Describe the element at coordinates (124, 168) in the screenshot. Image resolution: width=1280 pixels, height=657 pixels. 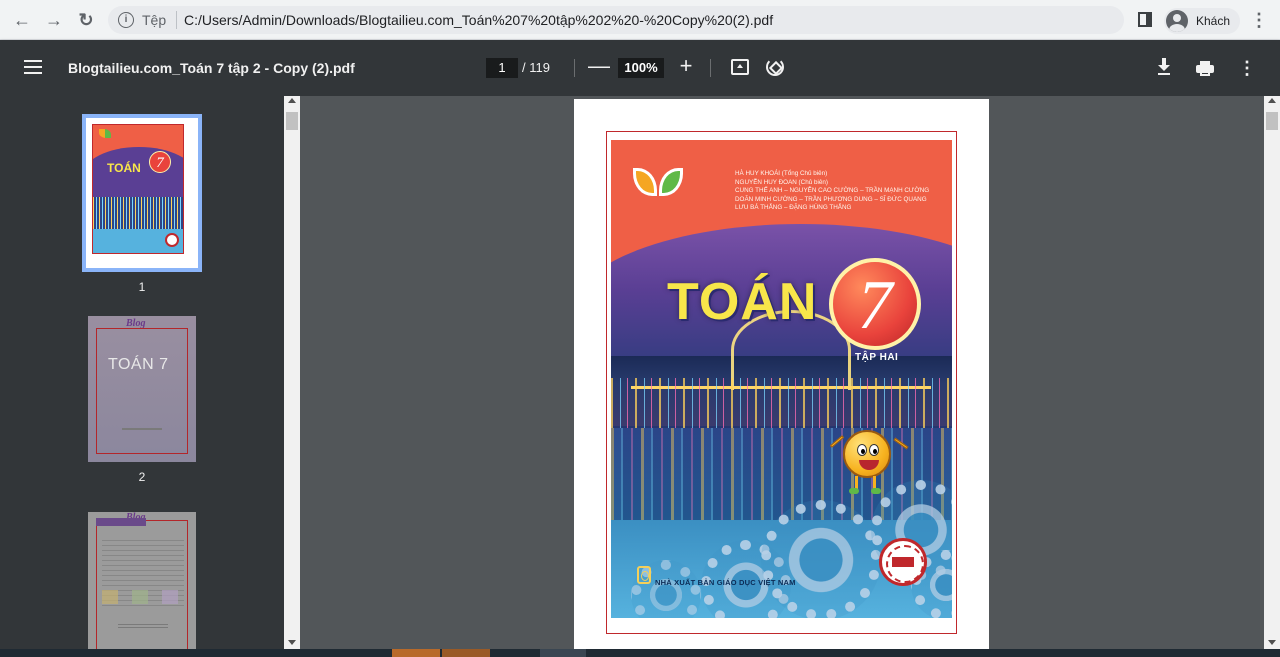
I see `thumb-title: TOÁN` at that location.